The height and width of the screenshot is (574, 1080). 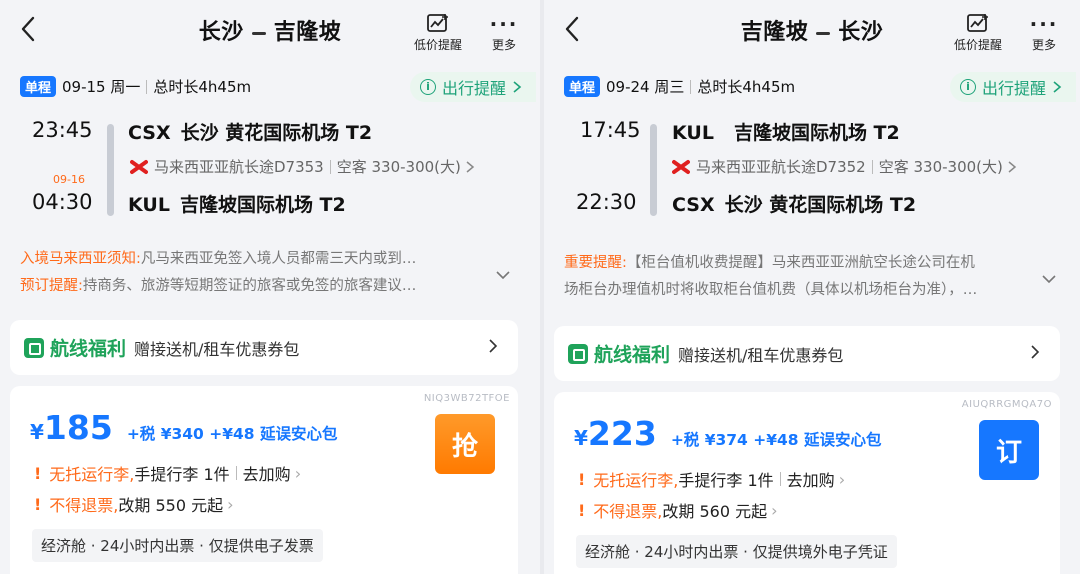 I want to click on arrival-time: 04:30, so click(x=62, y=202).